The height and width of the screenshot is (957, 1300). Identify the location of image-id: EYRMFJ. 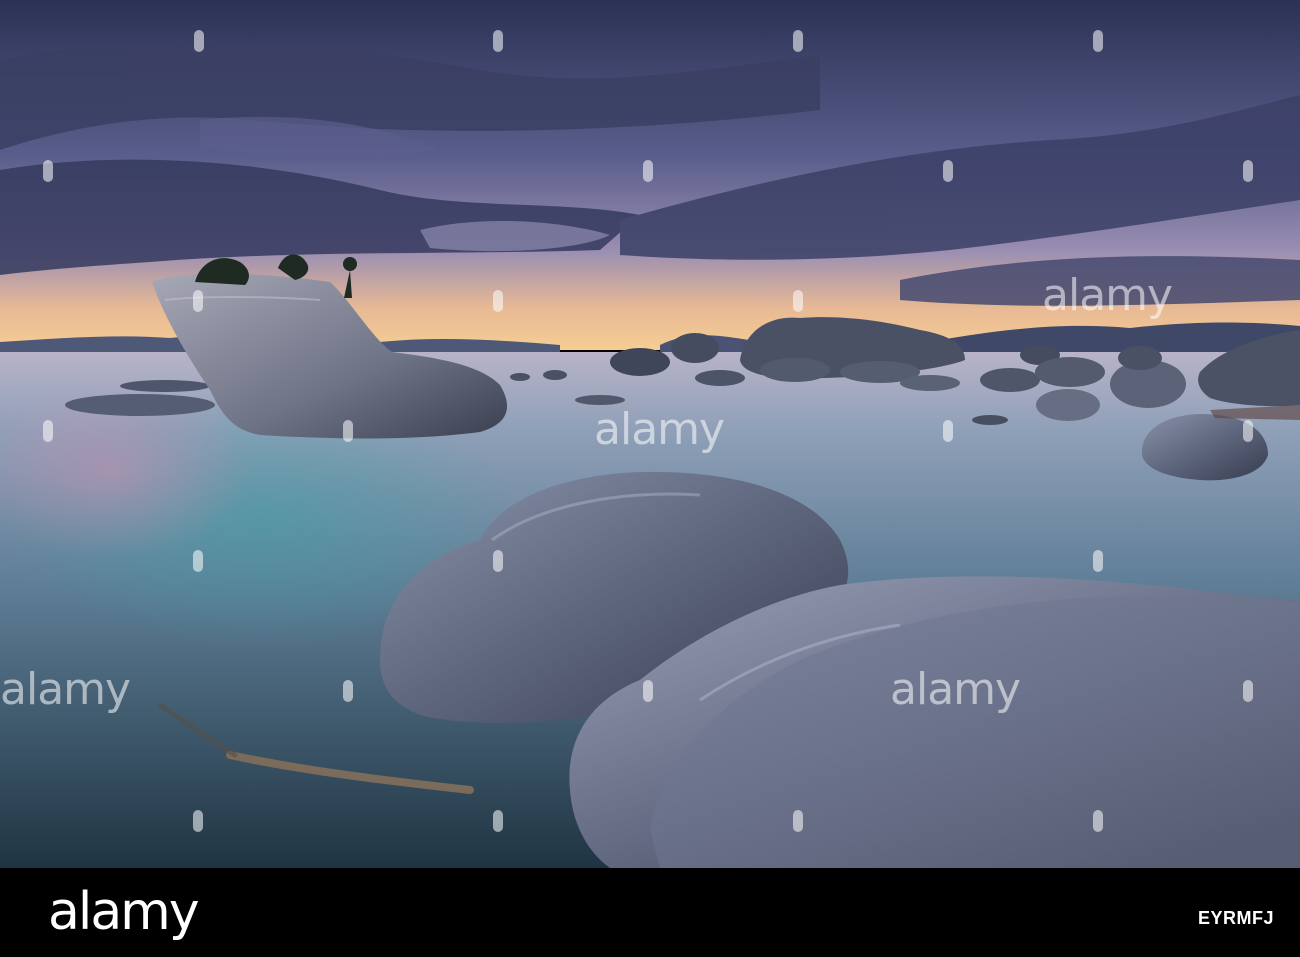
(1235, 918).